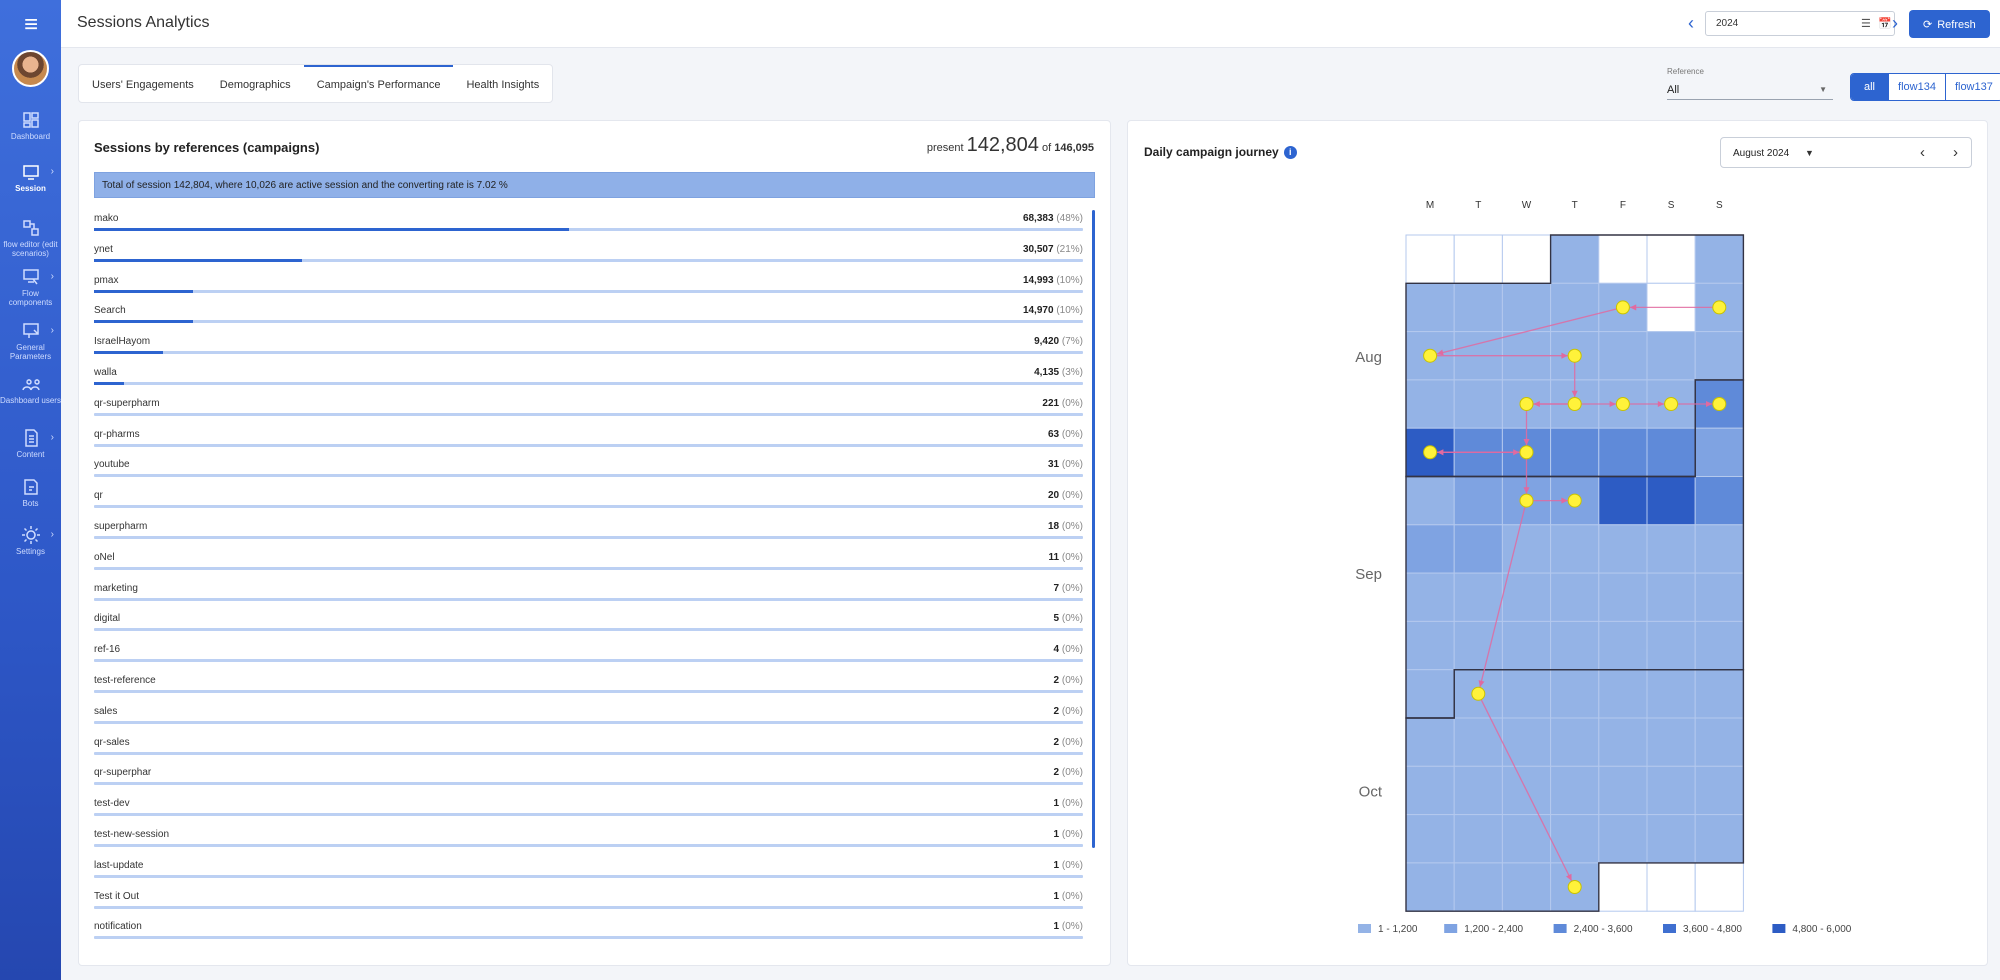  I want to click on list-item: Search 14,970 (10%), so click(594, 316).